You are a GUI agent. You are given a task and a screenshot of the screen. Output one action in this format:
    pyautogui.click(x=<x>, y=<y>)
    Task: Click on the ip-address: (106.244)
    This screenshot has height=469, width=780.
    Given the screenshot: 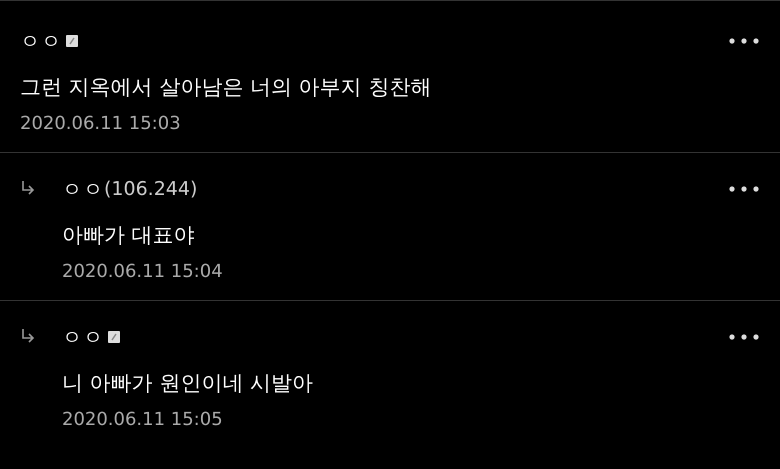 What is the action you would take?
    pyautogui.click(x=151, y=189)
    